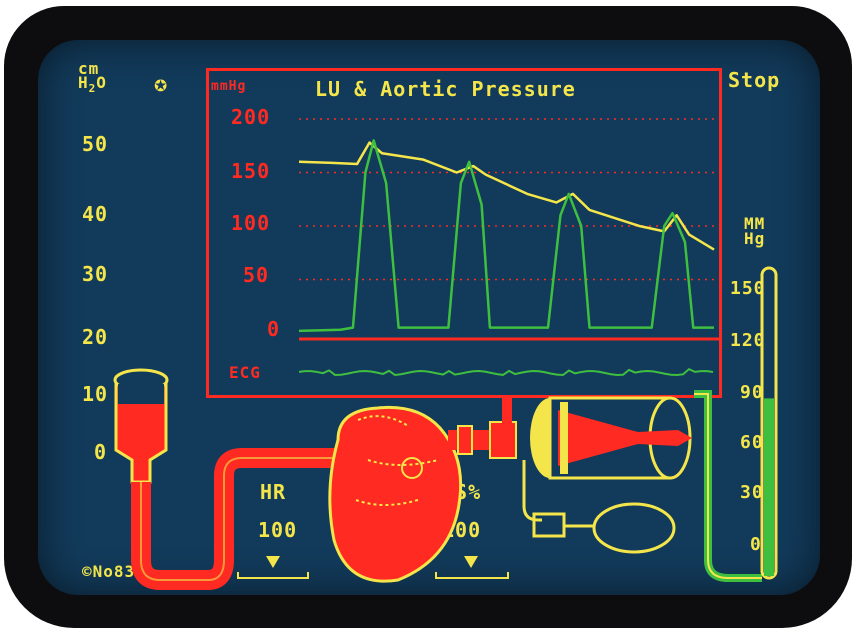  I want to click on right-tick-90: 90, so click(752, 392).